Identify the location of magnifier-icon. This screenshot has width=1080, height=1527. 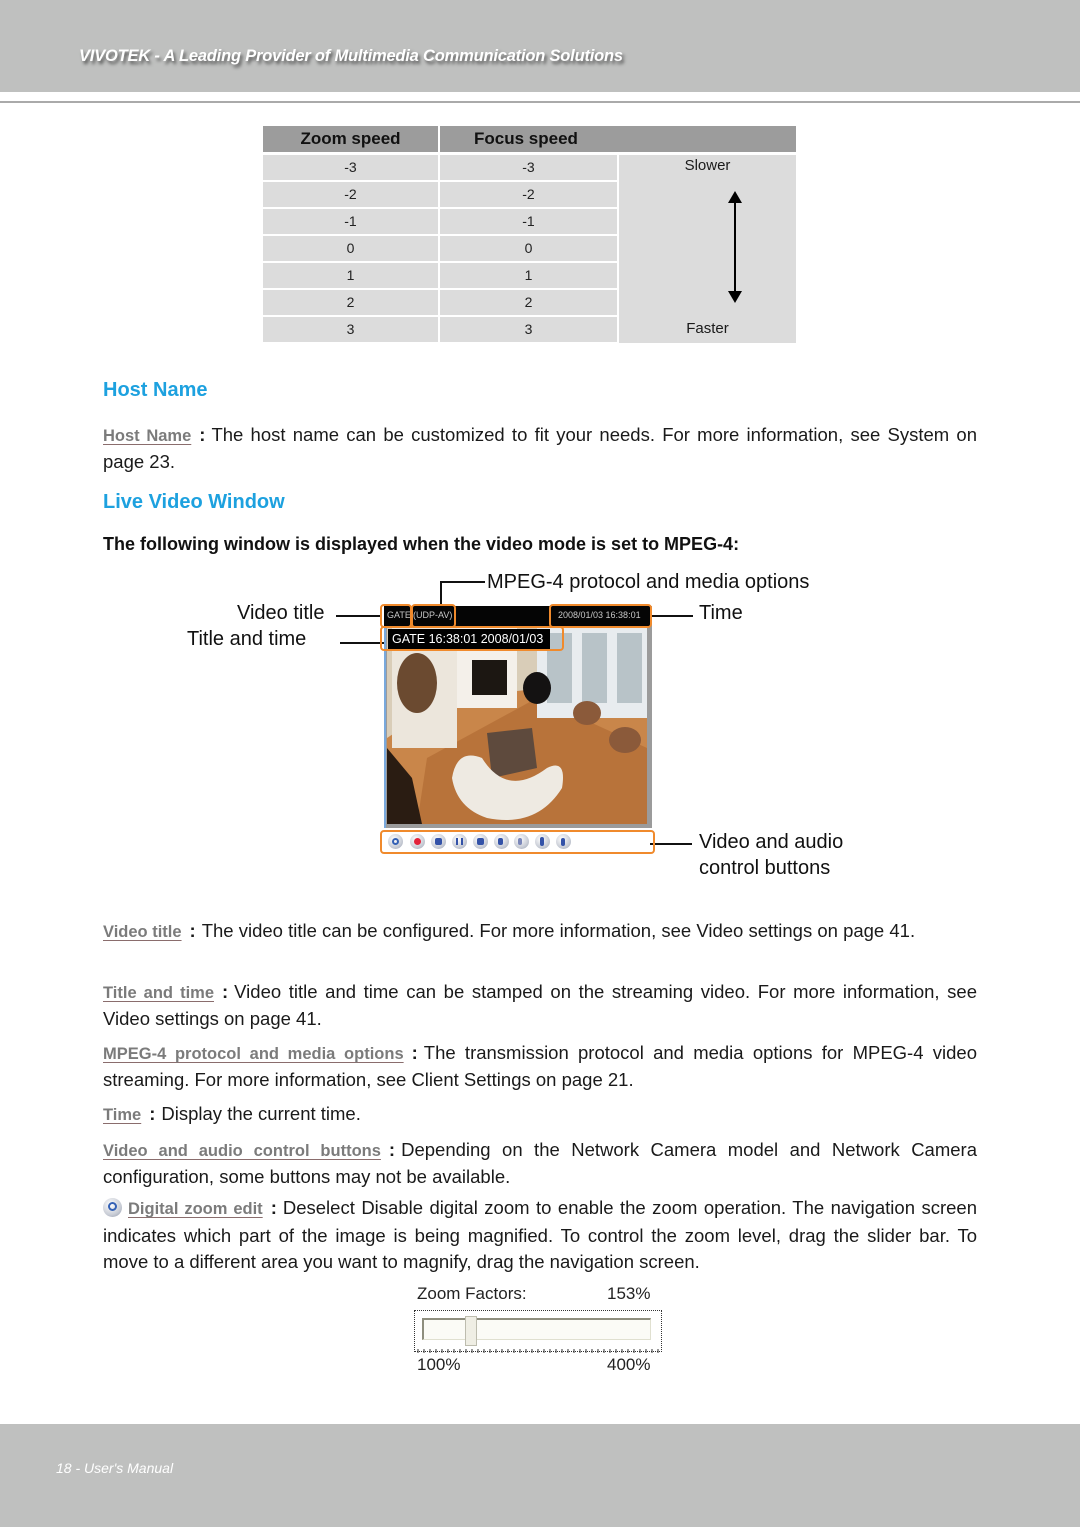
(112, 1207).